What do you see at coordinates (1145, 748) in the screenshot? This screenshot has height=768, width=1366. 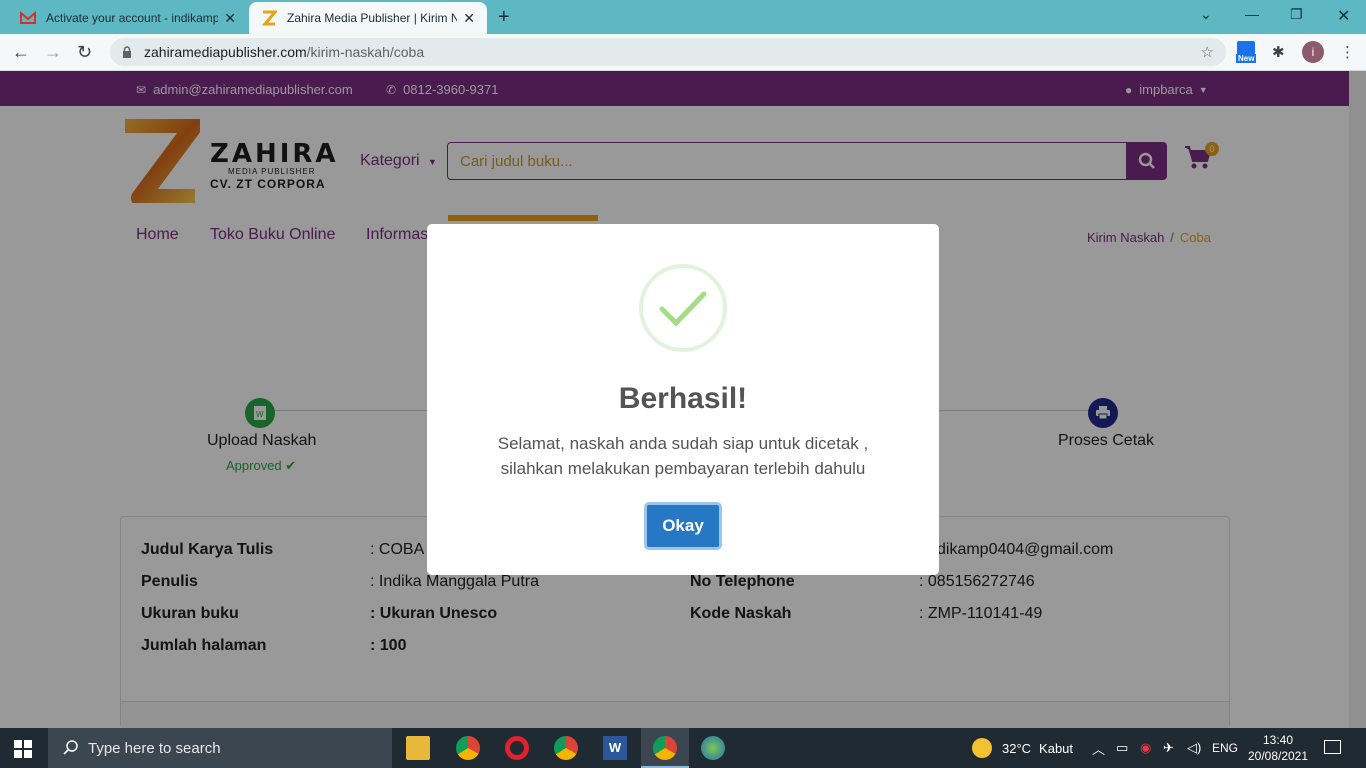 I see `recording-icon: ◉` at bounding box center [1145, 748].